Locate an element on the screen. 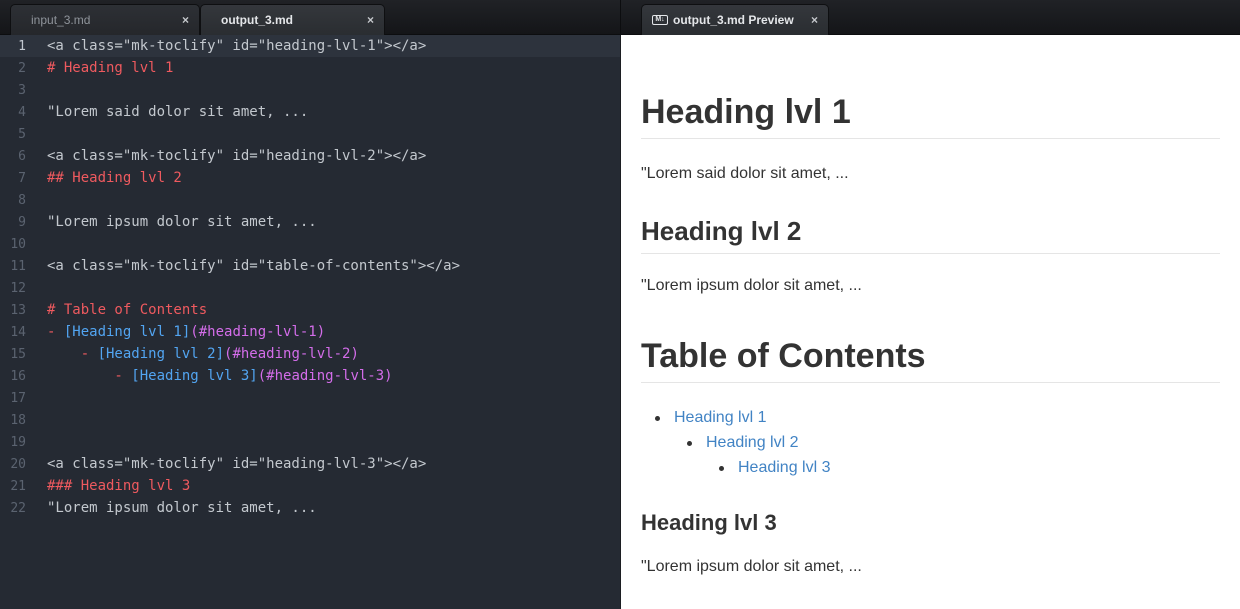 This screenshot has height=609, width=1240. line-number: 16 is located at coordinates (18, 376).